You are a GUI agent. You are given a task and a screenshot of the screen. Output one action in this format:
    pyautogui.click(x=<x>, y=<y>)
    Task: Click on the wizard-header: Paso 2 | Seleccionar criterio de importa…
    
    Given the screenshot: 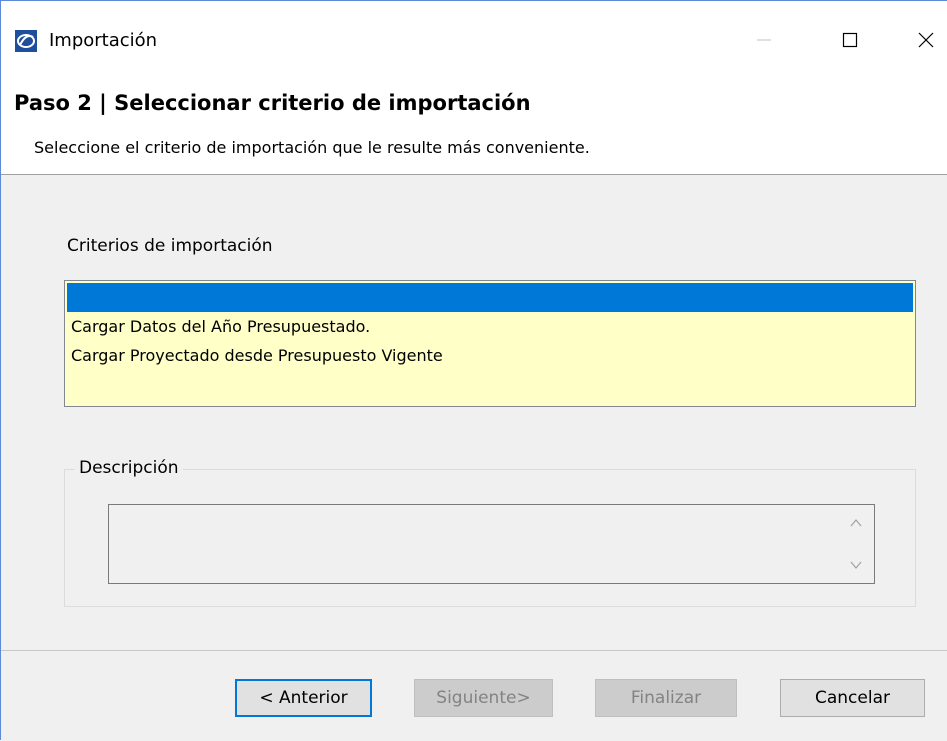 What is the action you would take?
    pyautogui.click(x=474, y=123)
    